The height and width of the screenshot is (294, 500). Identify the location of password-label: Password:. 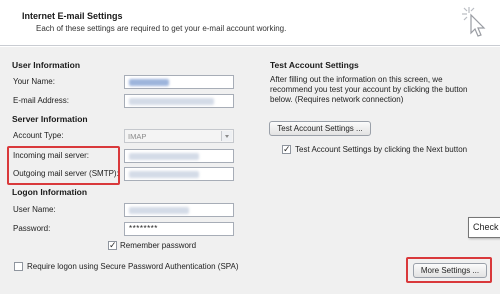
(32, 228).